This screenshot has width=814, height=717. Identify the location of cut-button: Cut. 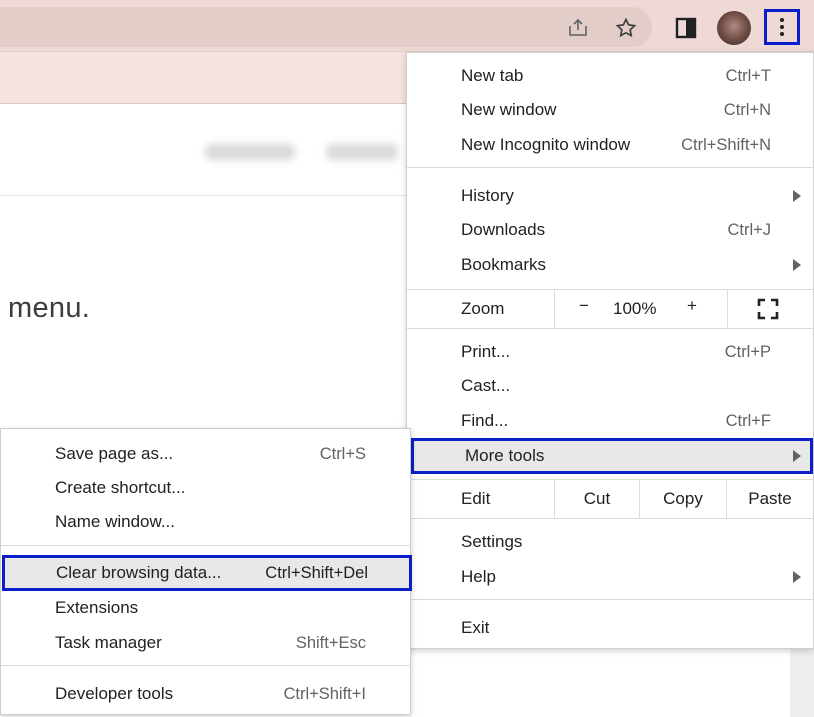
(597, 499).